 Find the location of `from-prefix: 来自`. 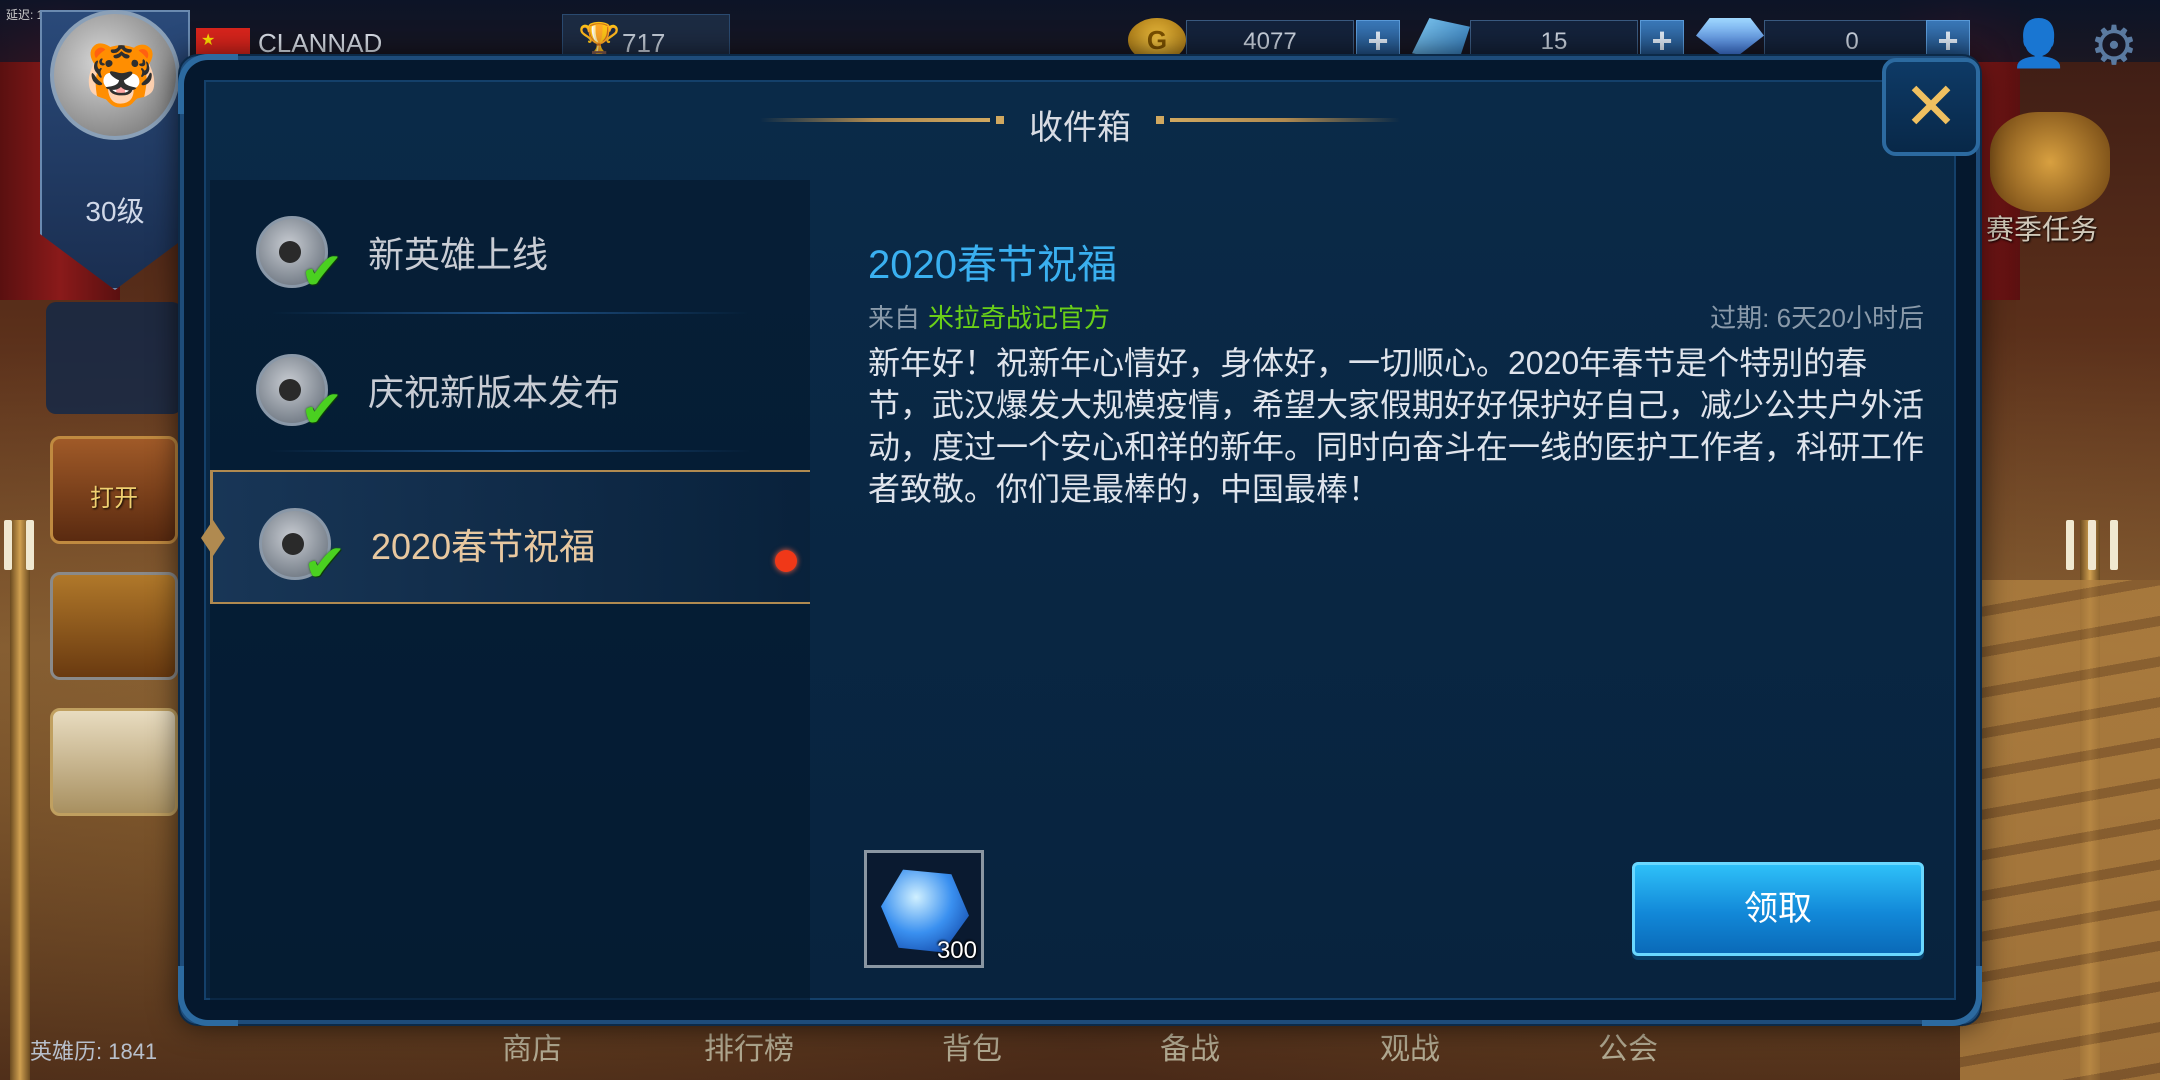

from-prefix: 来自 is located at coordinates (894, 318).